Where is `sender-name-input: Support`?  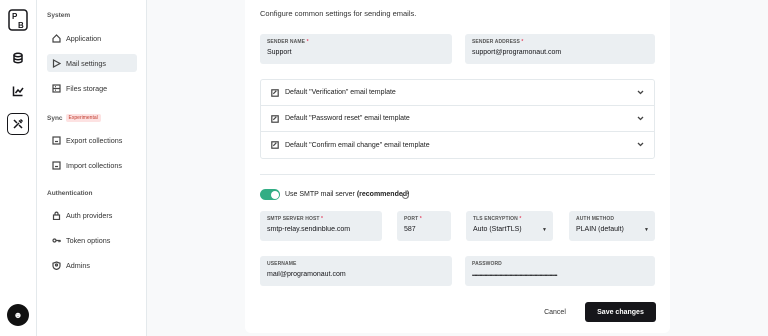
sender-name-input: Support is located at coordinates (356, 52).